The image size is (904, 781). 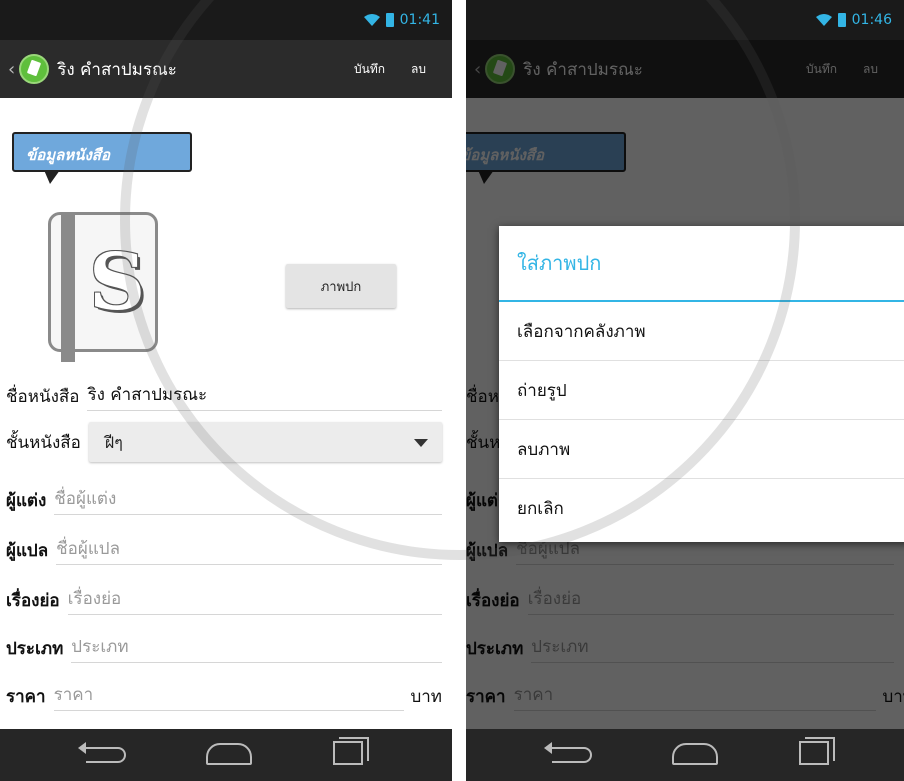 I want to click on shelf-row: ชั้นหนังสือ ฝีๆ, so click(x=224, y=442).